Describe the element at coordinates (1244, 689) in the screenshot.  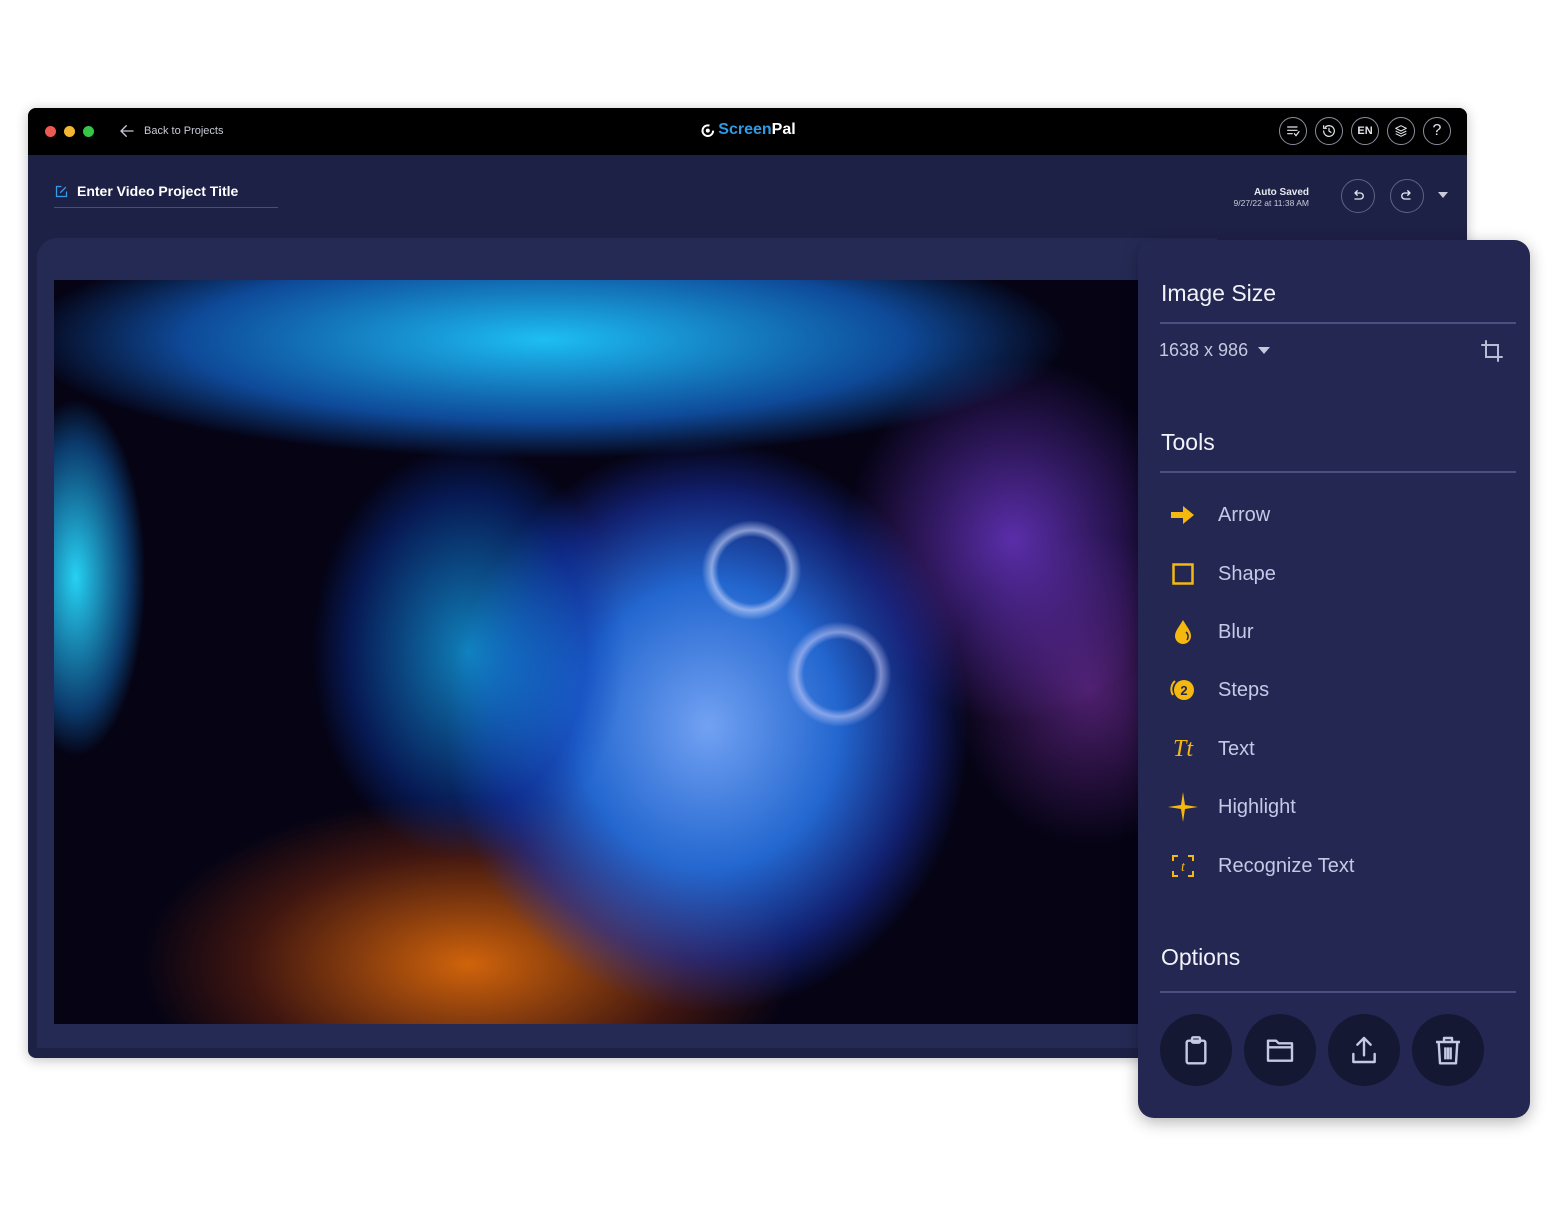
I see `tool-label: Steps` at that location.